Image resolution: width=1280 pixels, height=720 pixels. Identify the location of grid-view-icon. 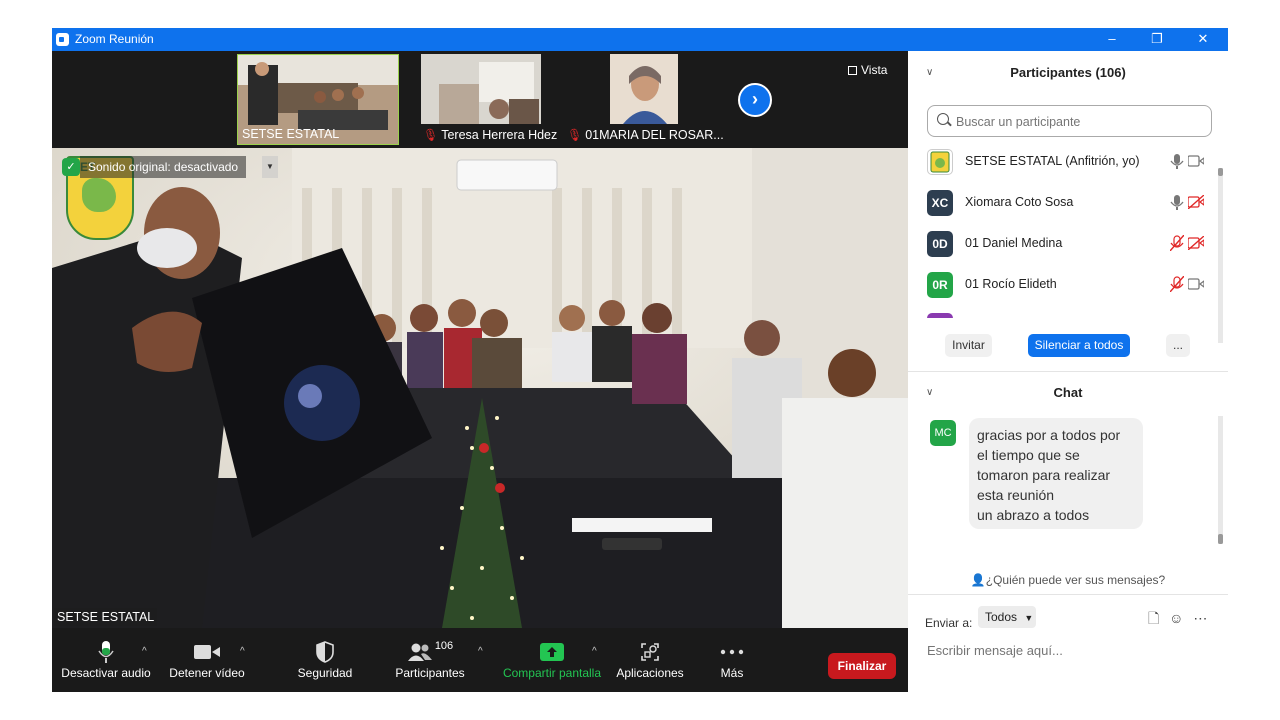
(852, 70).